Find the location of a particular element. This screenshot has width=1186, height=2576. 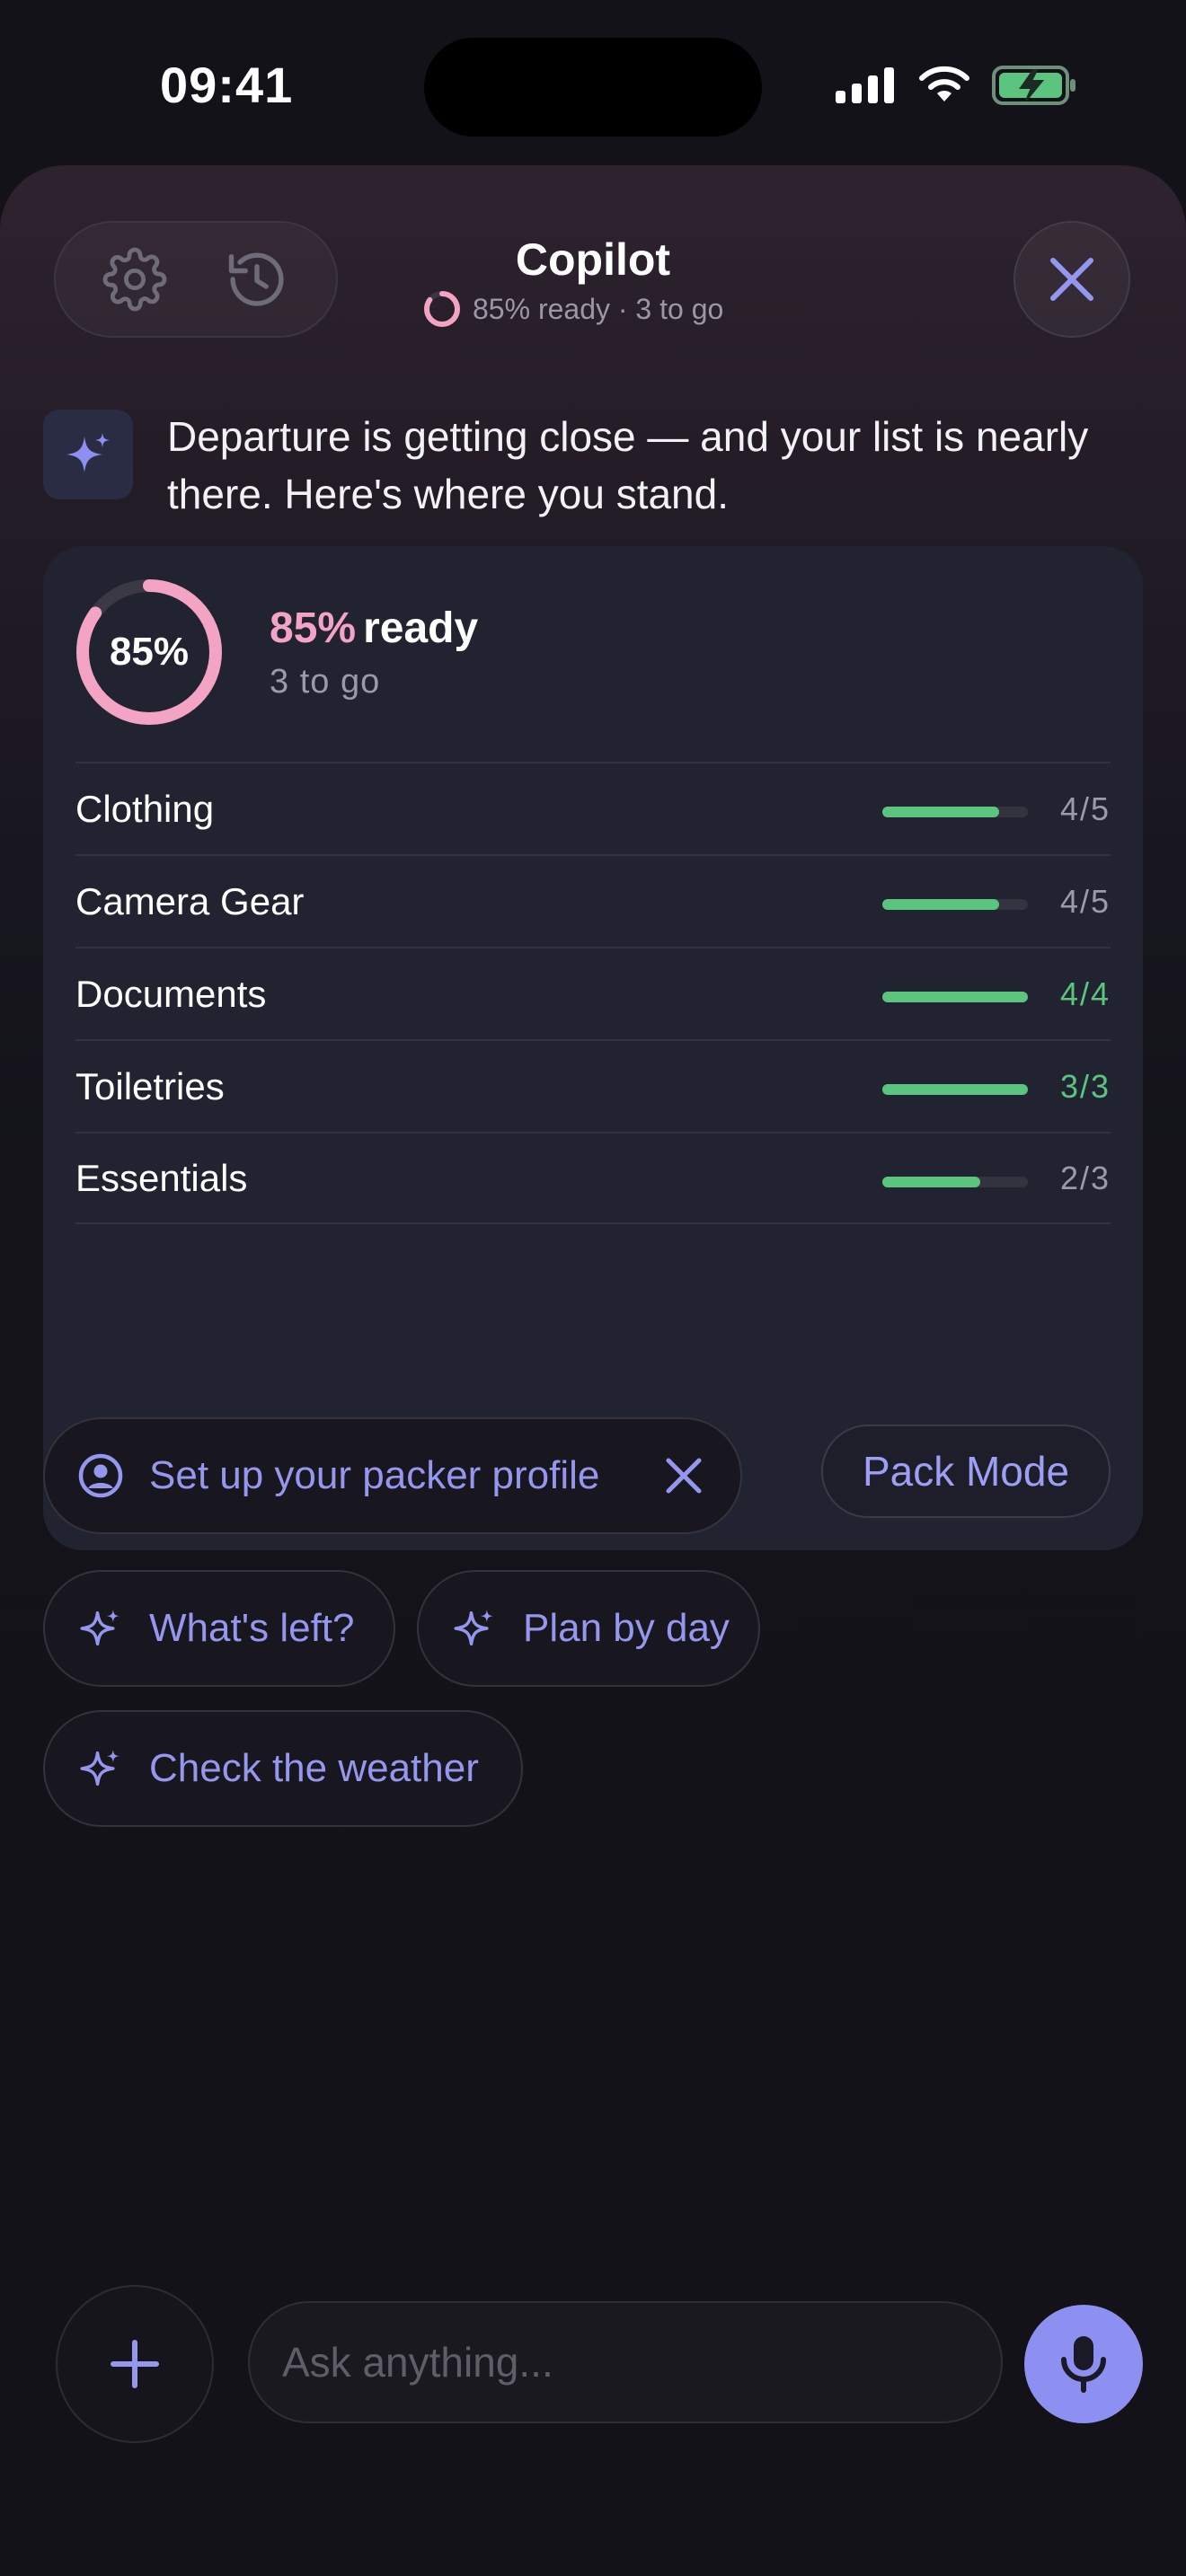

microphone-icon is located at coordinates (1083, 2364).